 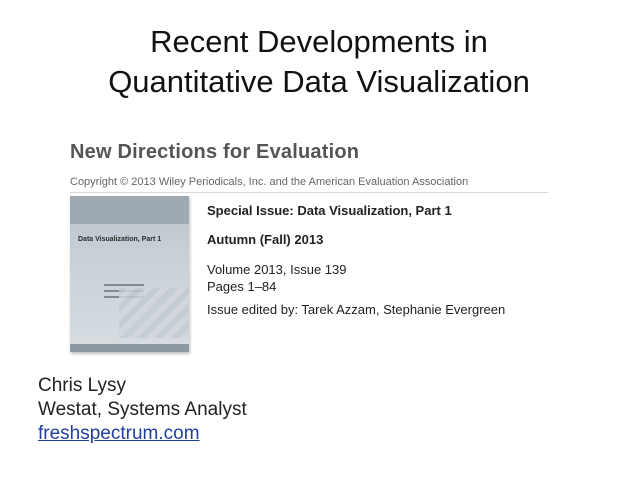 I want to click on author-name: Chris Lysy, so click(x=82, y=385).